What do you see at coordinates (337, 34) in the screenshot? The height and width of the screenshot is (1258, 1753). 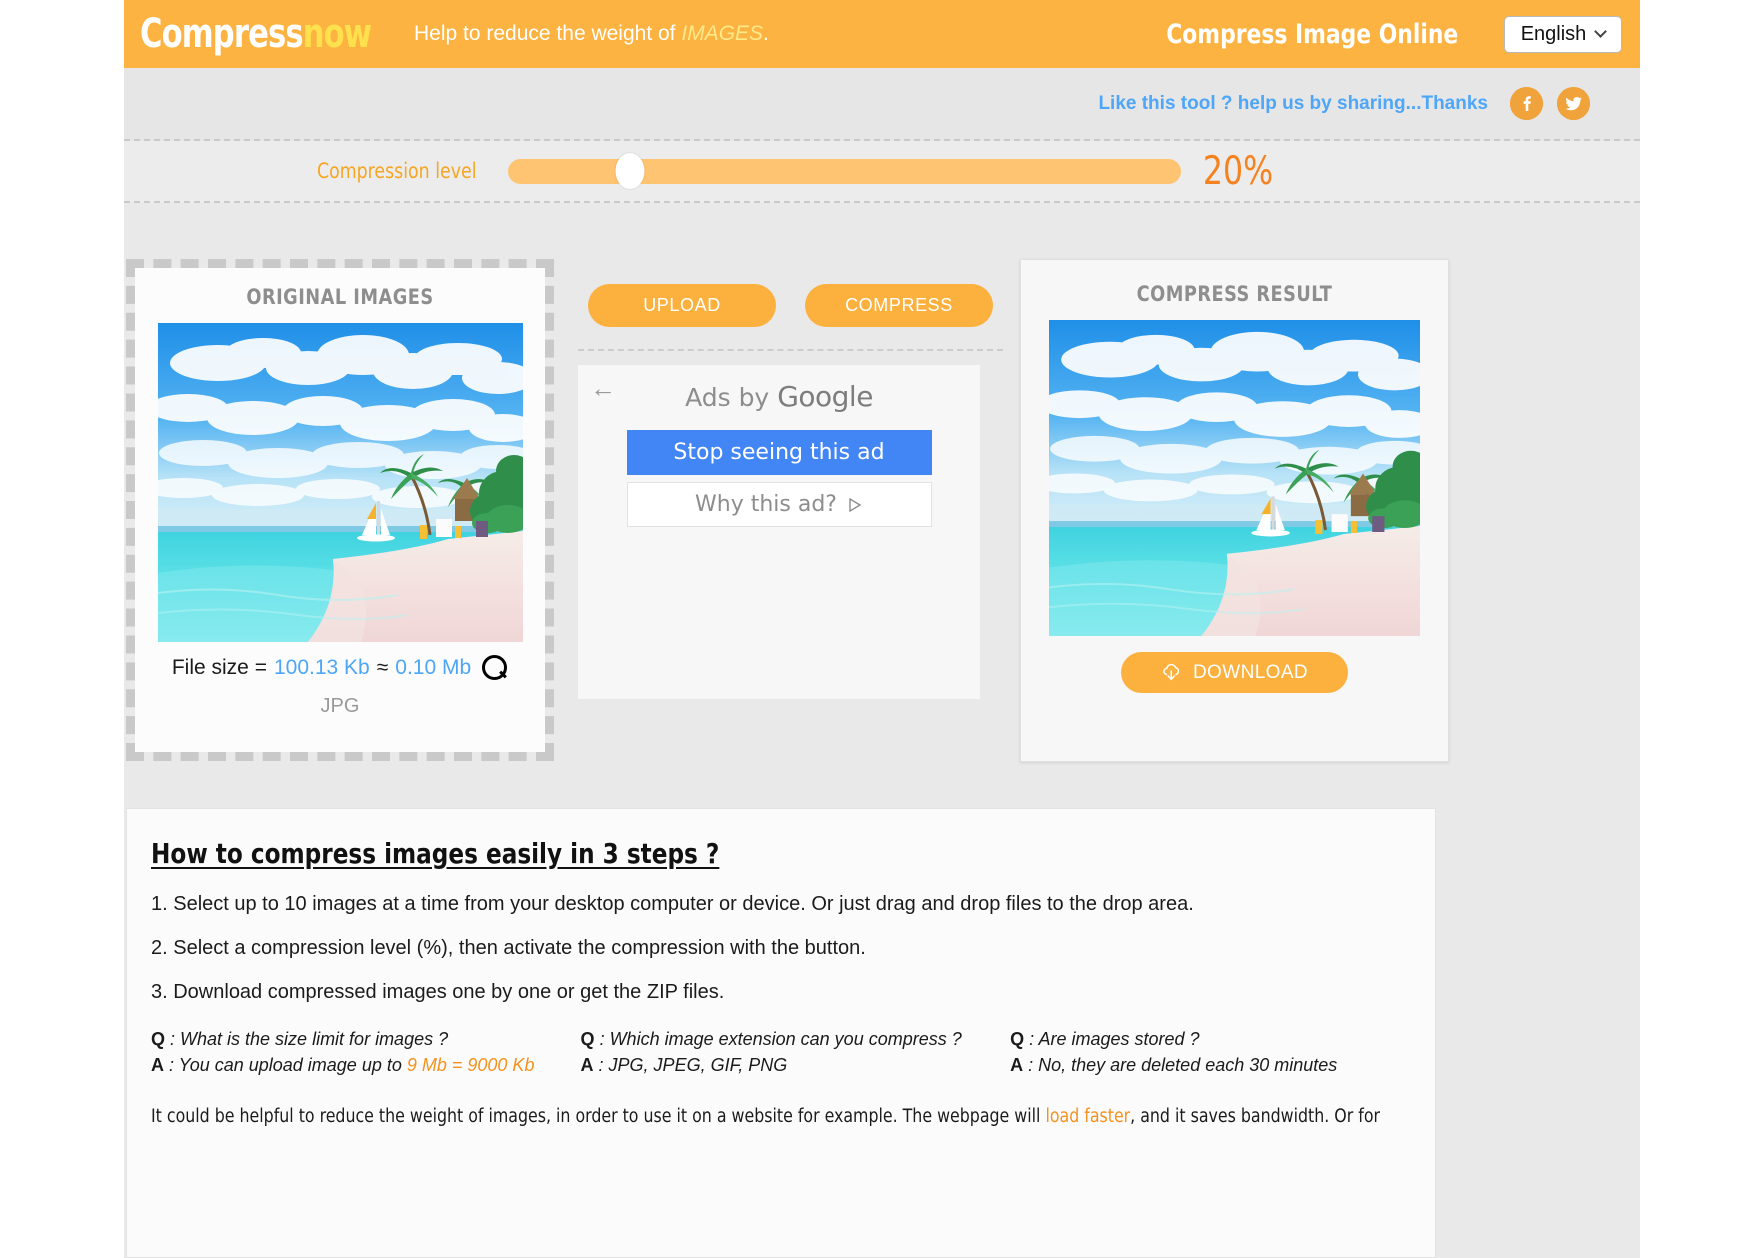 I see `logo-text-secondary: now` at bounding box center [337, 34].